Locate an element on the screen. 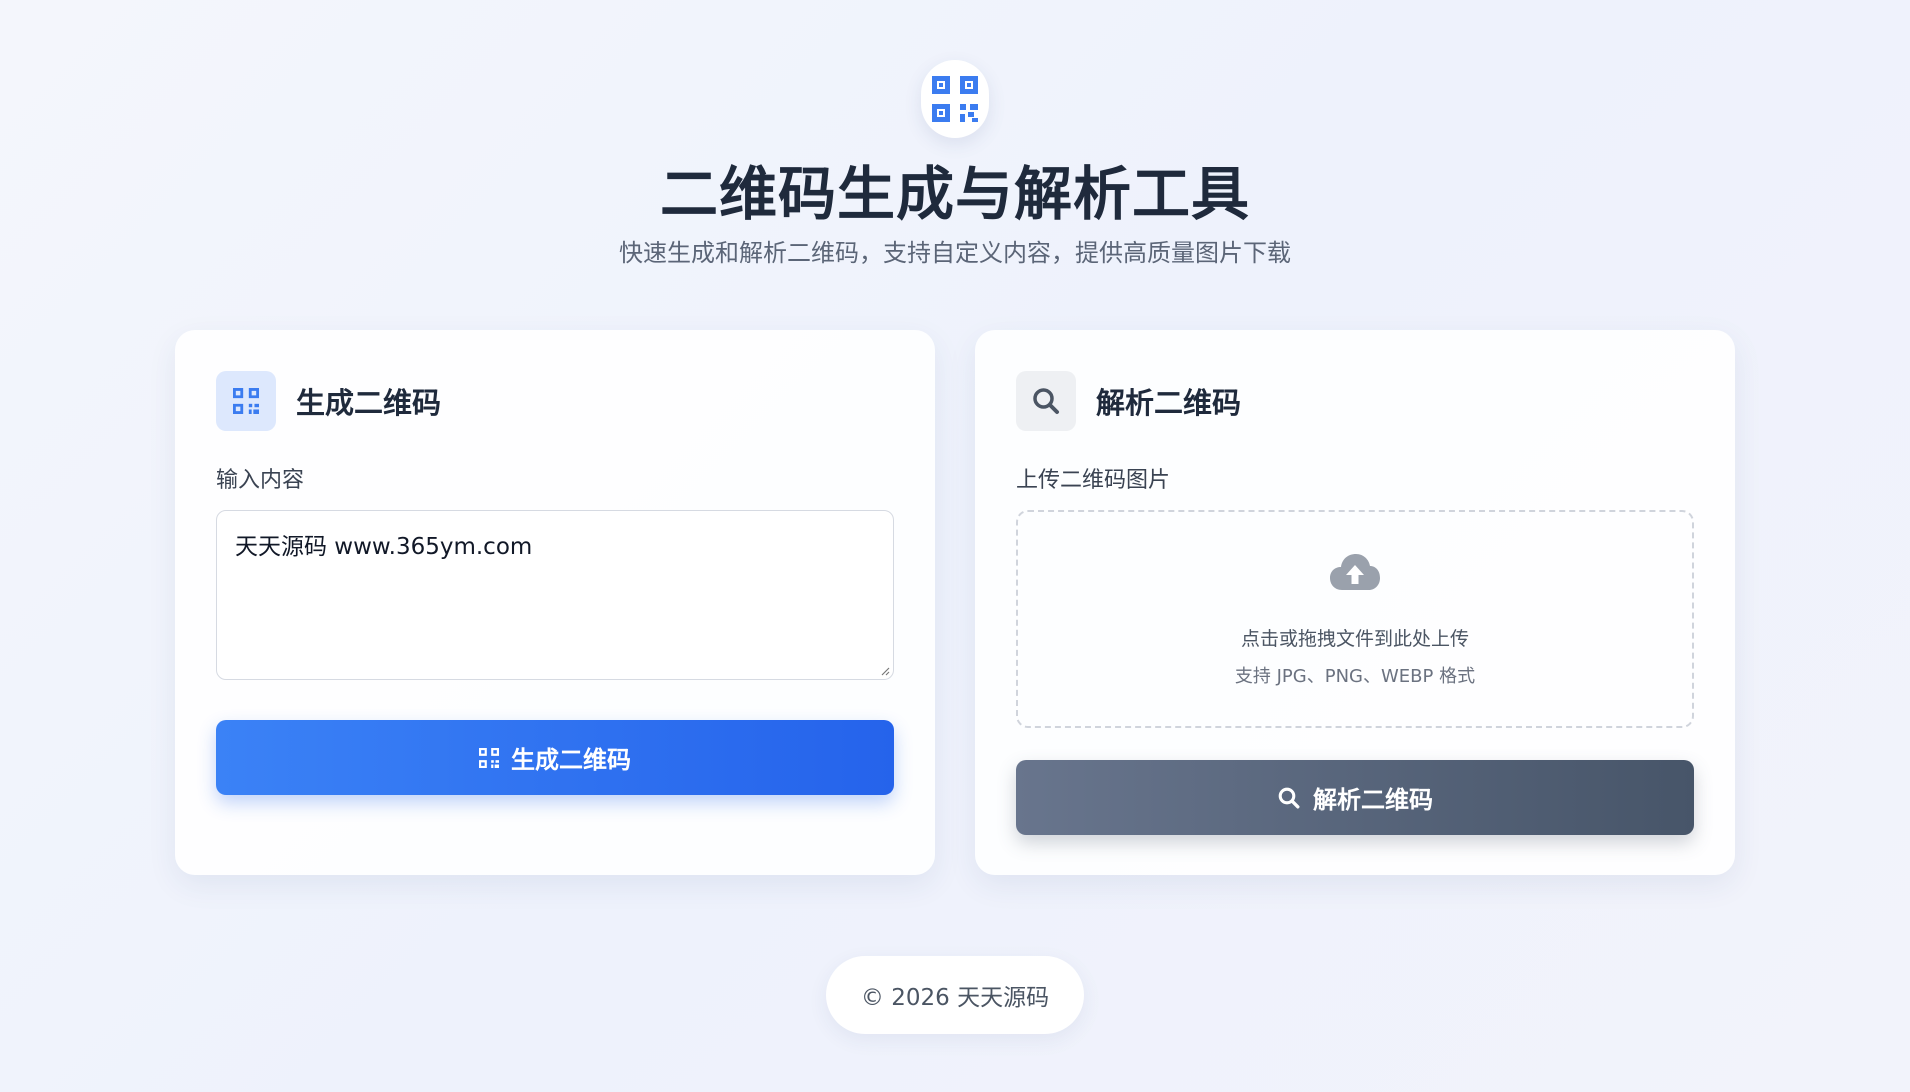  footer-copyright: © 2026 天天源码 is located at coordinates (955, 995).